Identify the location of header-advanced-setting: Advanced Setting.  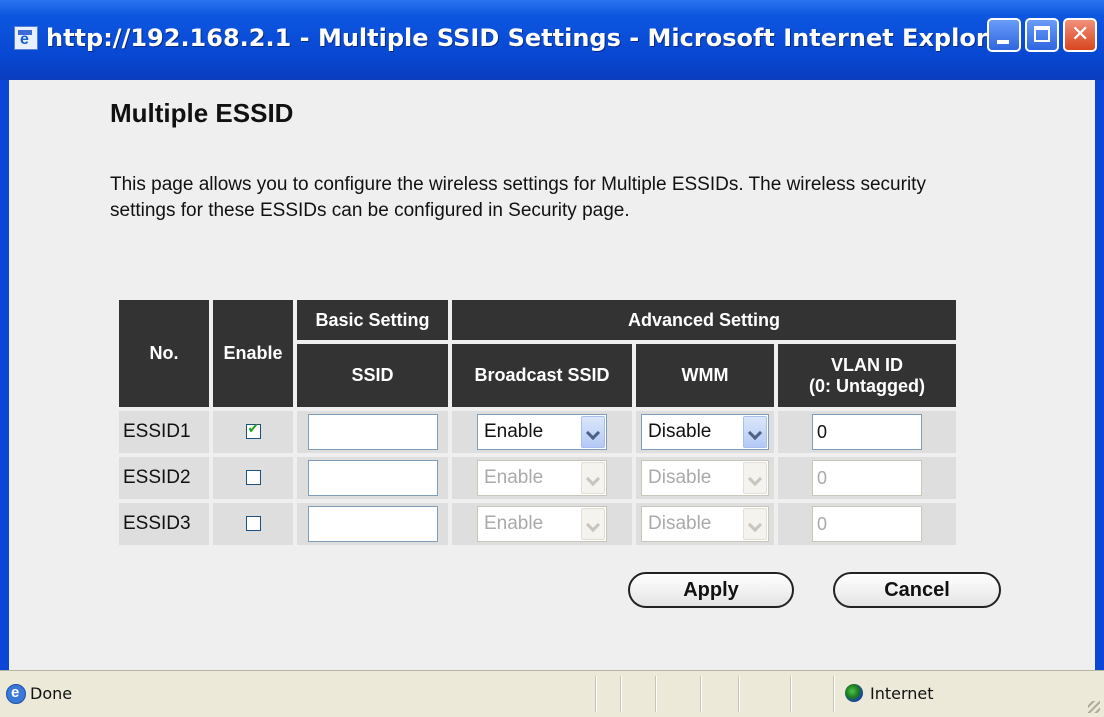
(704, 320).